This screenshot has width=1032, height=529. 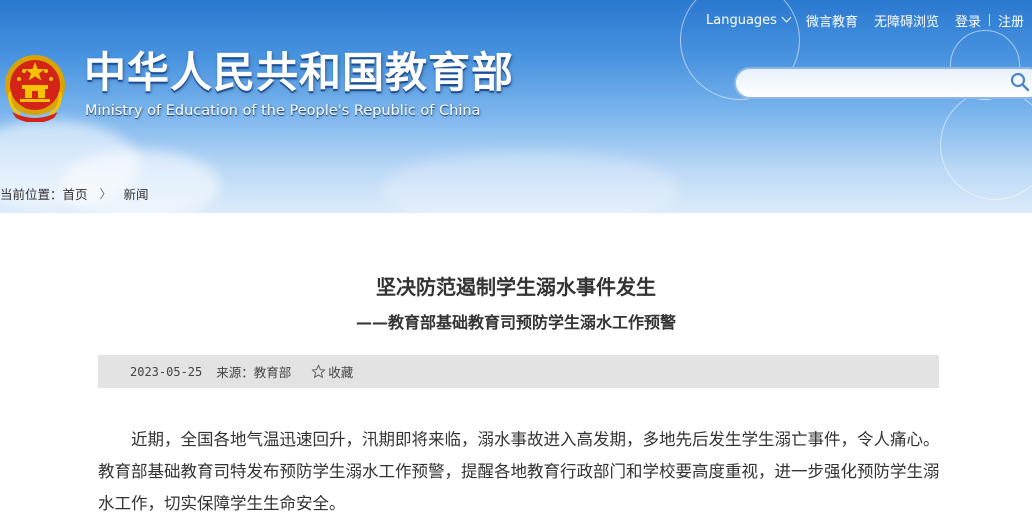 I want to click on site-title: 中华人民共和国教育部, so click(x=299, y=73).